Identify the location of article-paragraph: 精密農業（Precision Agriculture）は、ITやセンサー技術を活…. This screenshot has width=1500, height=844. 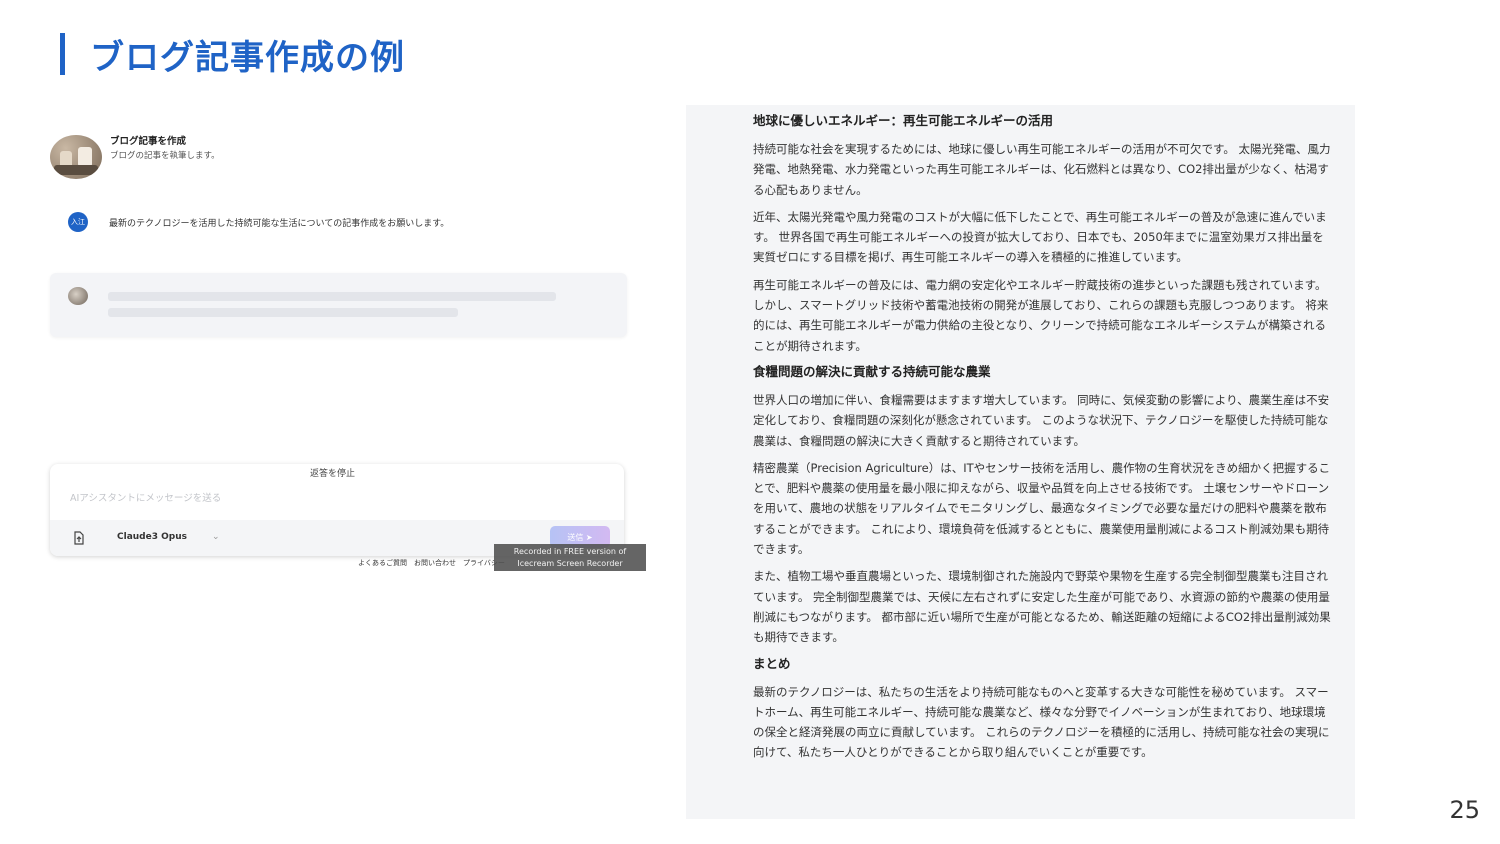
(1042, 508).